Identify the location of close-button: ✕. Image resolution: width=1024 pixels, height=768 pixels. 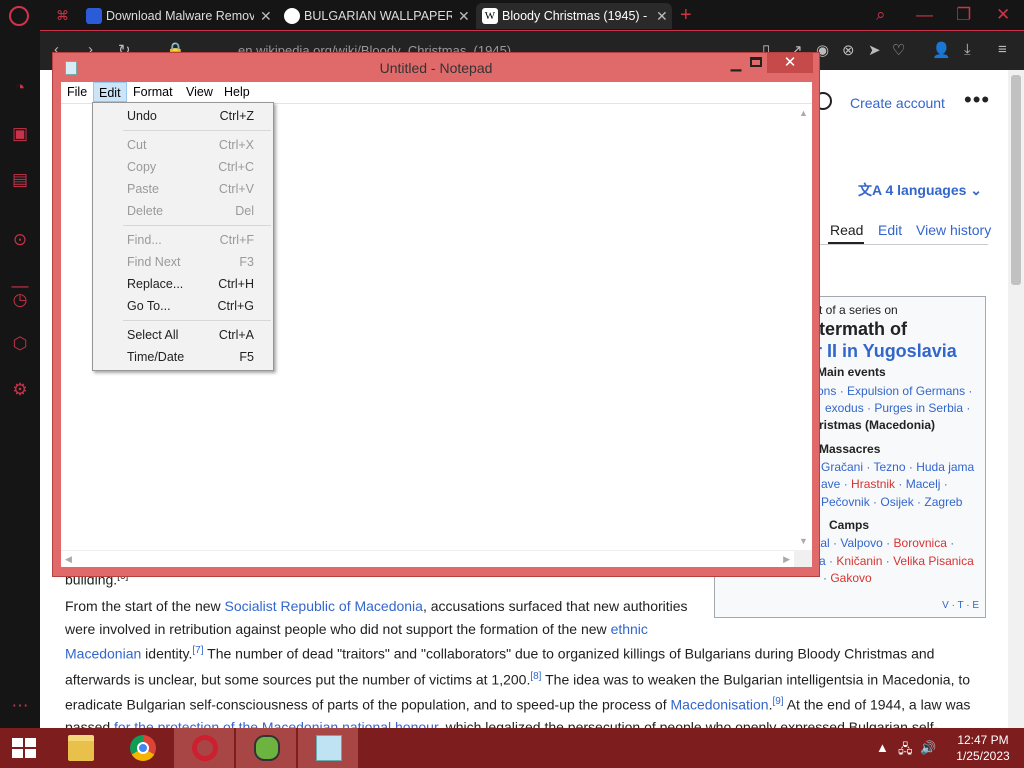
(790, 63).